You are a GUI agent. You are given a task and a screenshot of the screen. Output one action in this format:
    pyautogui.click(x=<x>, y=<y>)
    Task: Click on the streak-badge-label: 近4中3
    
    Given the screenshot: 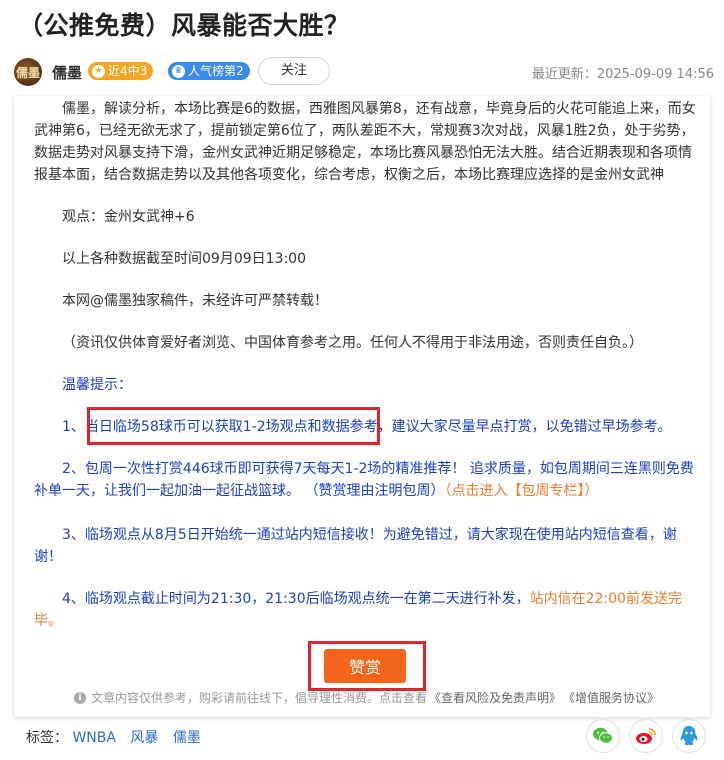 What is the action you would take?
    pyautogui.click(x=128, y=71)
    